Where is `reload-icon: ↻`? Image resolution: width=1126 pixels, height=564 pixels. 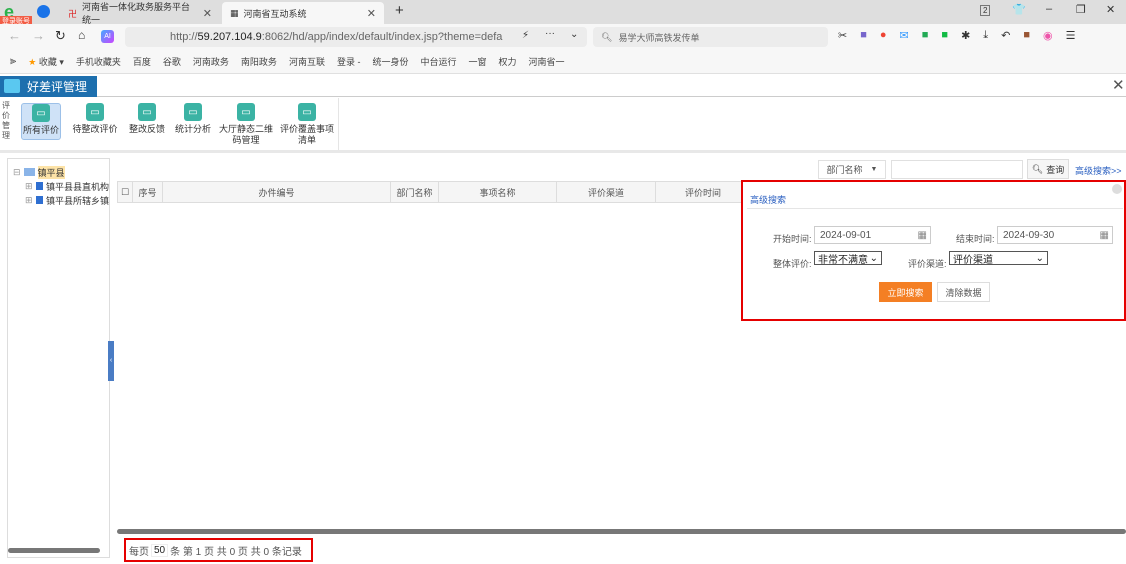
reload-icon: ↻ is located at coordinates (60, 36).